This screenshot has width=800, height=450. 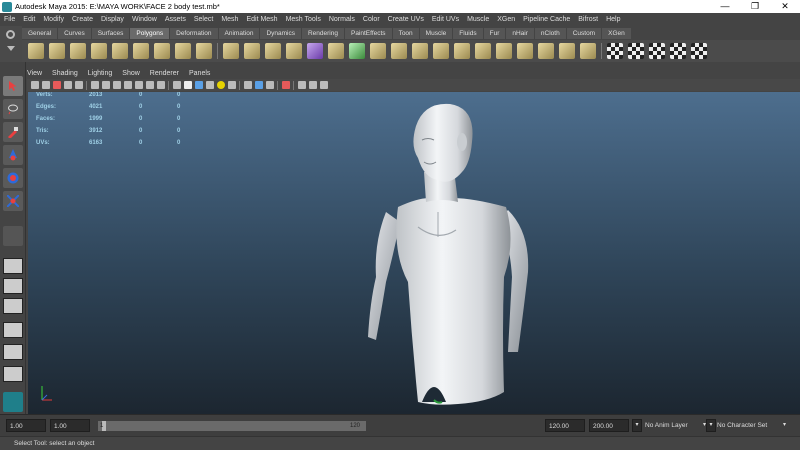 What do you see at coordinates (57, 85) in the screenshot?
I see `bookmark-icon` at bounding box center [57, 85].